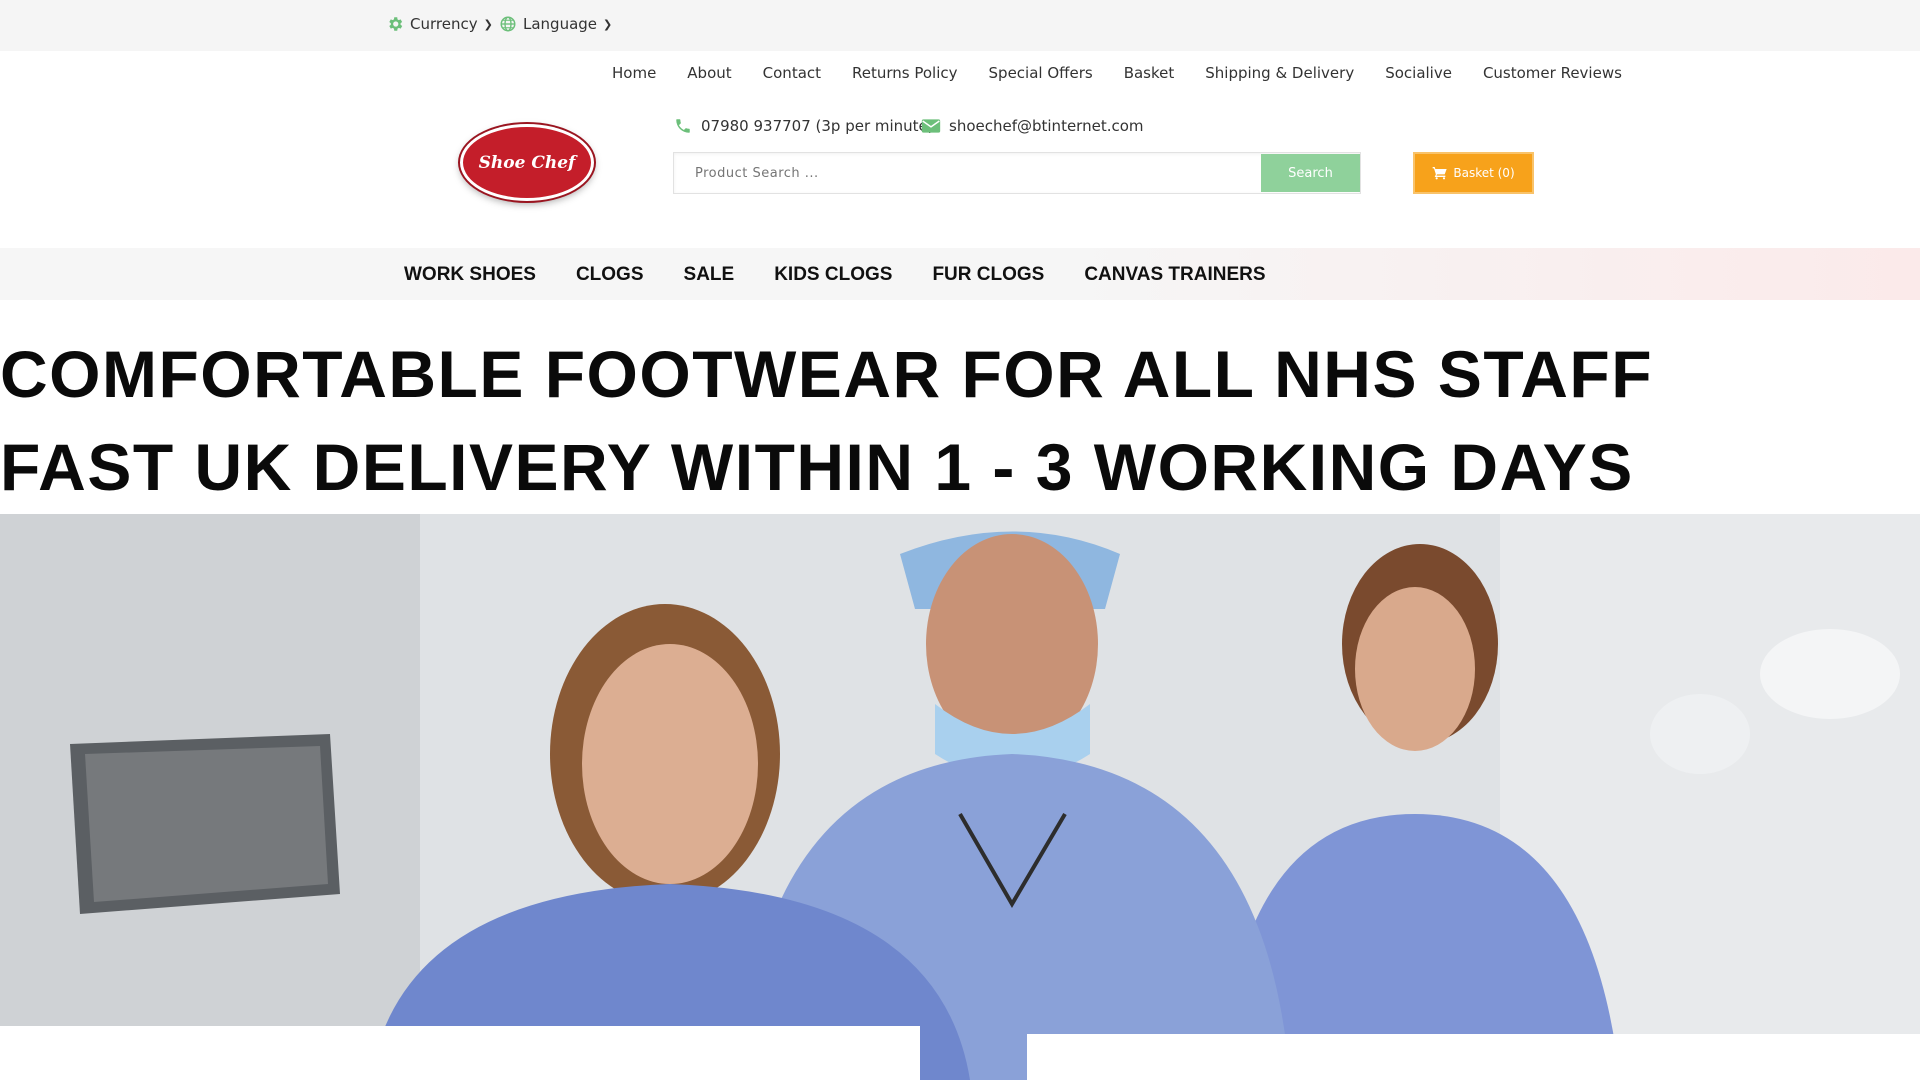 The height and width of the screenshot is (1080, 1920). I want to click on banner-headline-1: COMFORTABLE FOOTWEAR FOR ALL NHS STAFF, so click(827, 374).